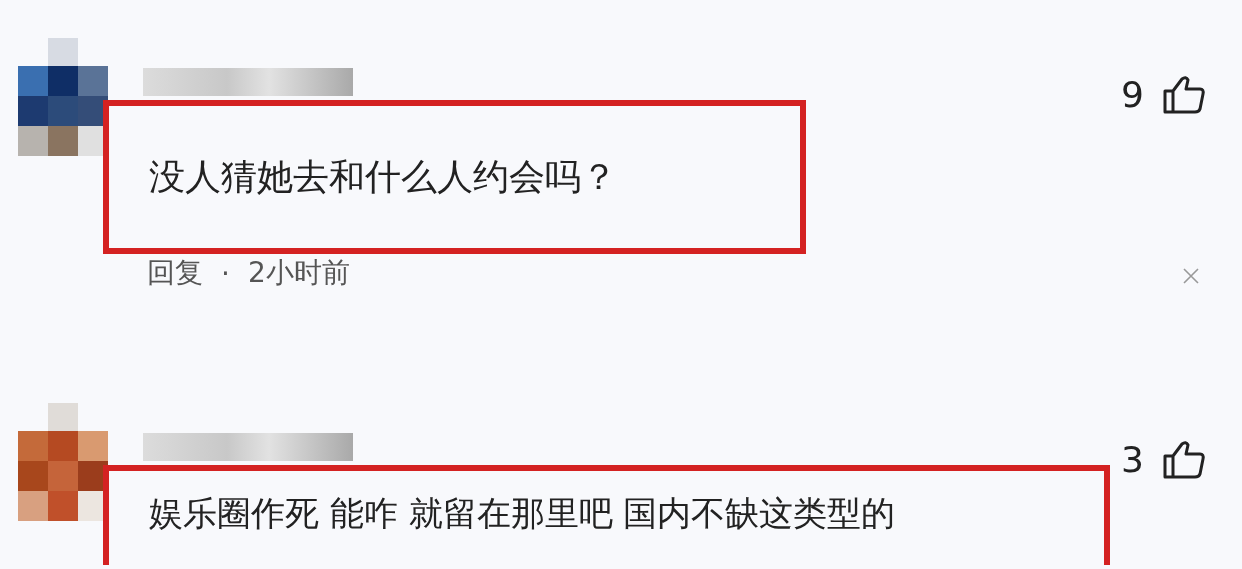 The height and width of the screenshot is (569, 1242). What do you see at coordinates (1191, 276) in the screenshot?
I see `close-icon` at bounding box center [1191, 276].